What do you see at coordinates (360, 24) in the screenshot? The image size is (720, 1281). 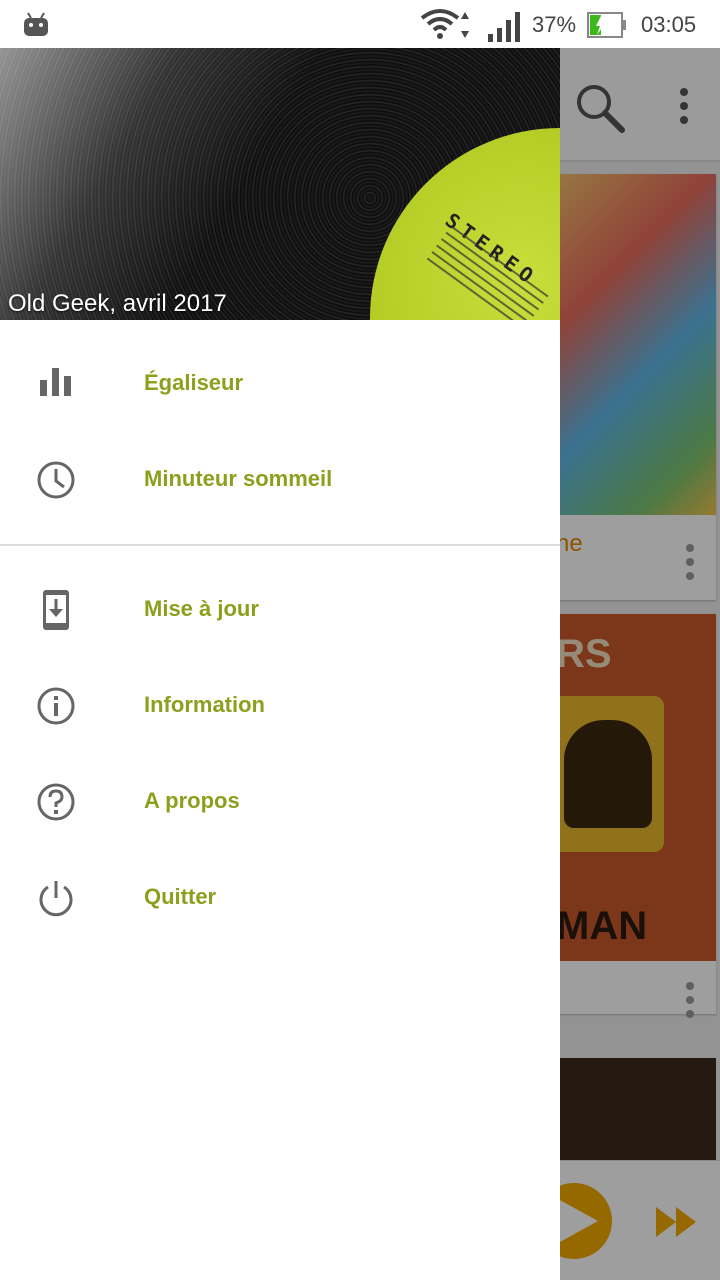 I see `status-bar: 37% 03:05` at bounding box center [360, 24].